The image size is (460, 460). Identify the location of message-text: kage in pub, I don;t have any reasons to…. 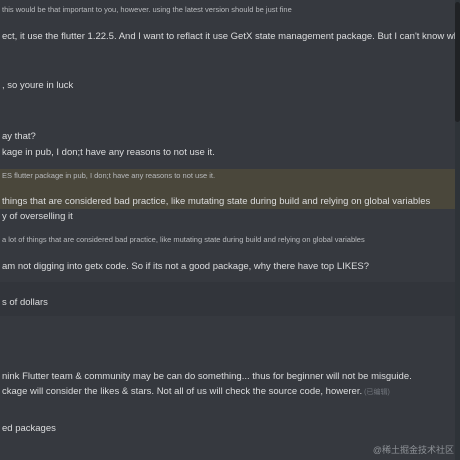
(108, 152).